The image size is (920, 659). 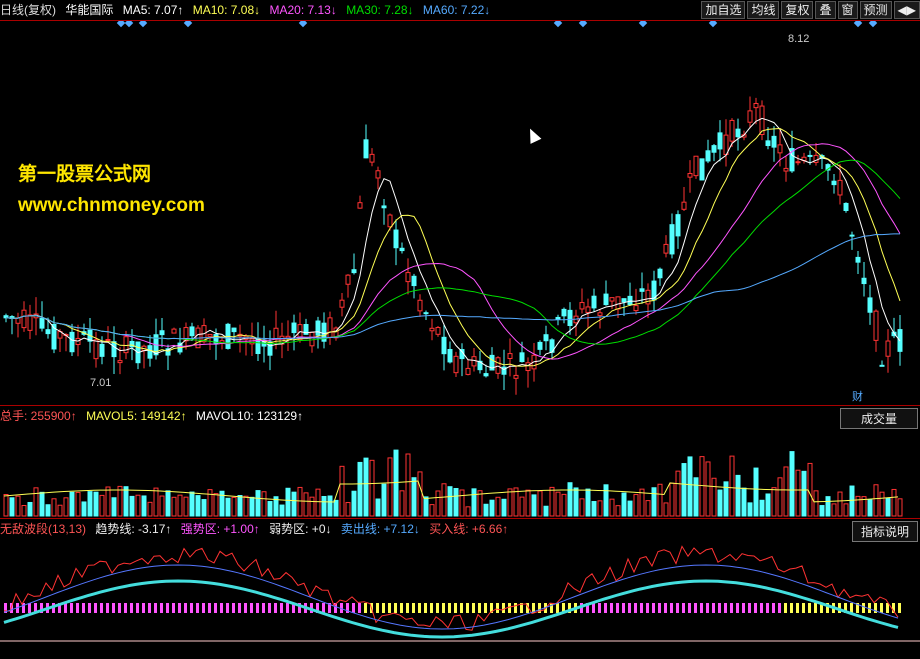 What do you see at coordinates (906, 10) in the screenshot?
I see `nav-arrows-button: ◀▶` at bounding box center [906, 10].